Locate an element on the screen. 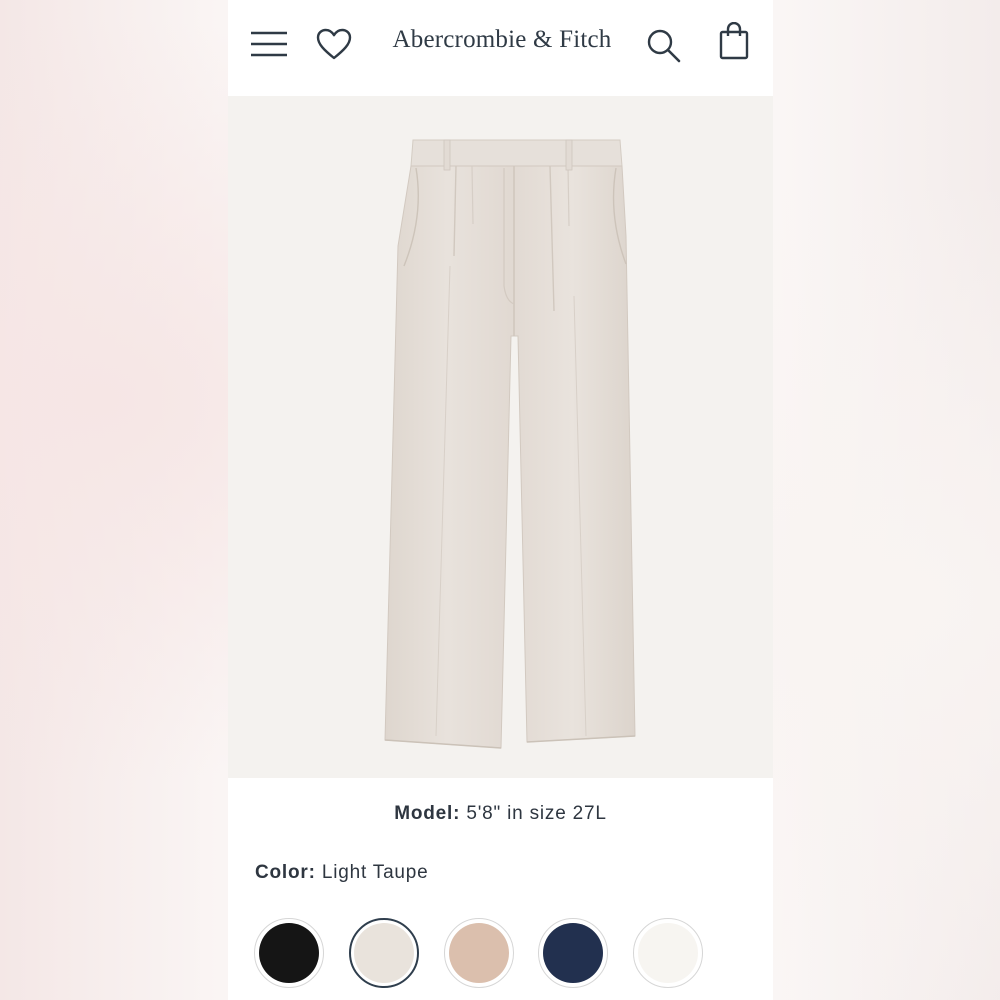 The image size is (1000, 1000). color-info: Color: Light Taupe is located at coordinates (342, 873).